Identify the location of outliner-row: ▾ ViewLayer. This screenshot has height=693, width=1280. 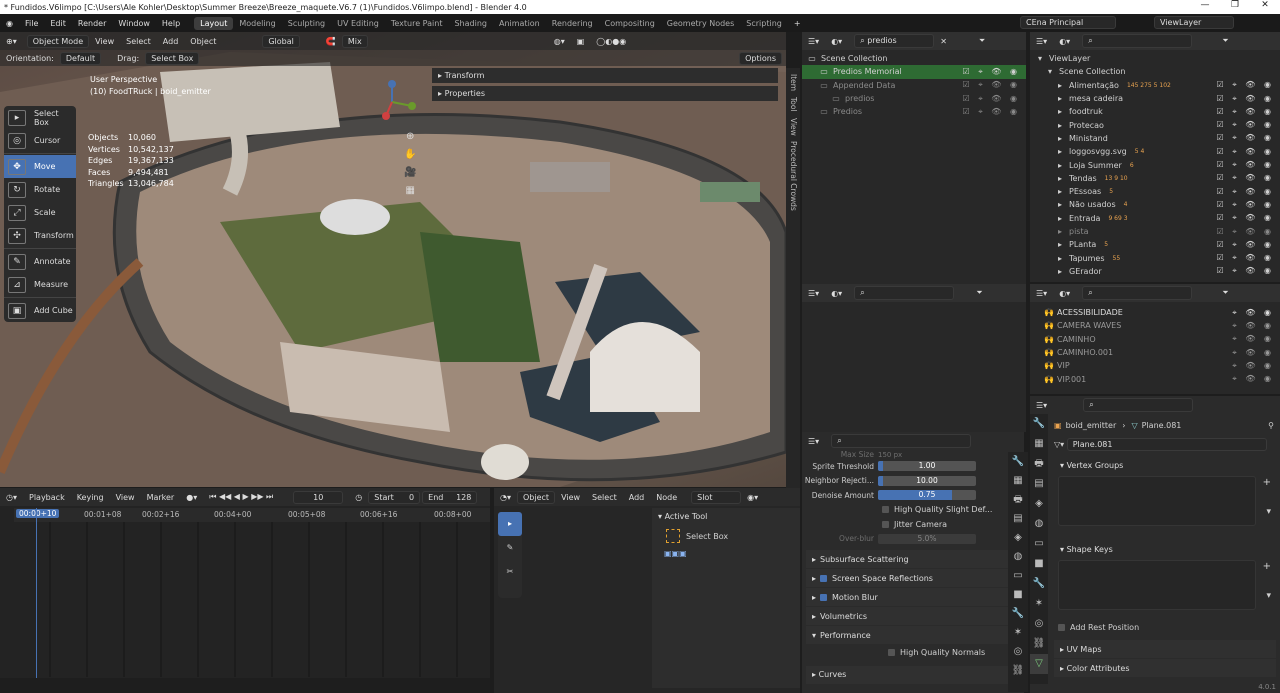
(1155, 58).